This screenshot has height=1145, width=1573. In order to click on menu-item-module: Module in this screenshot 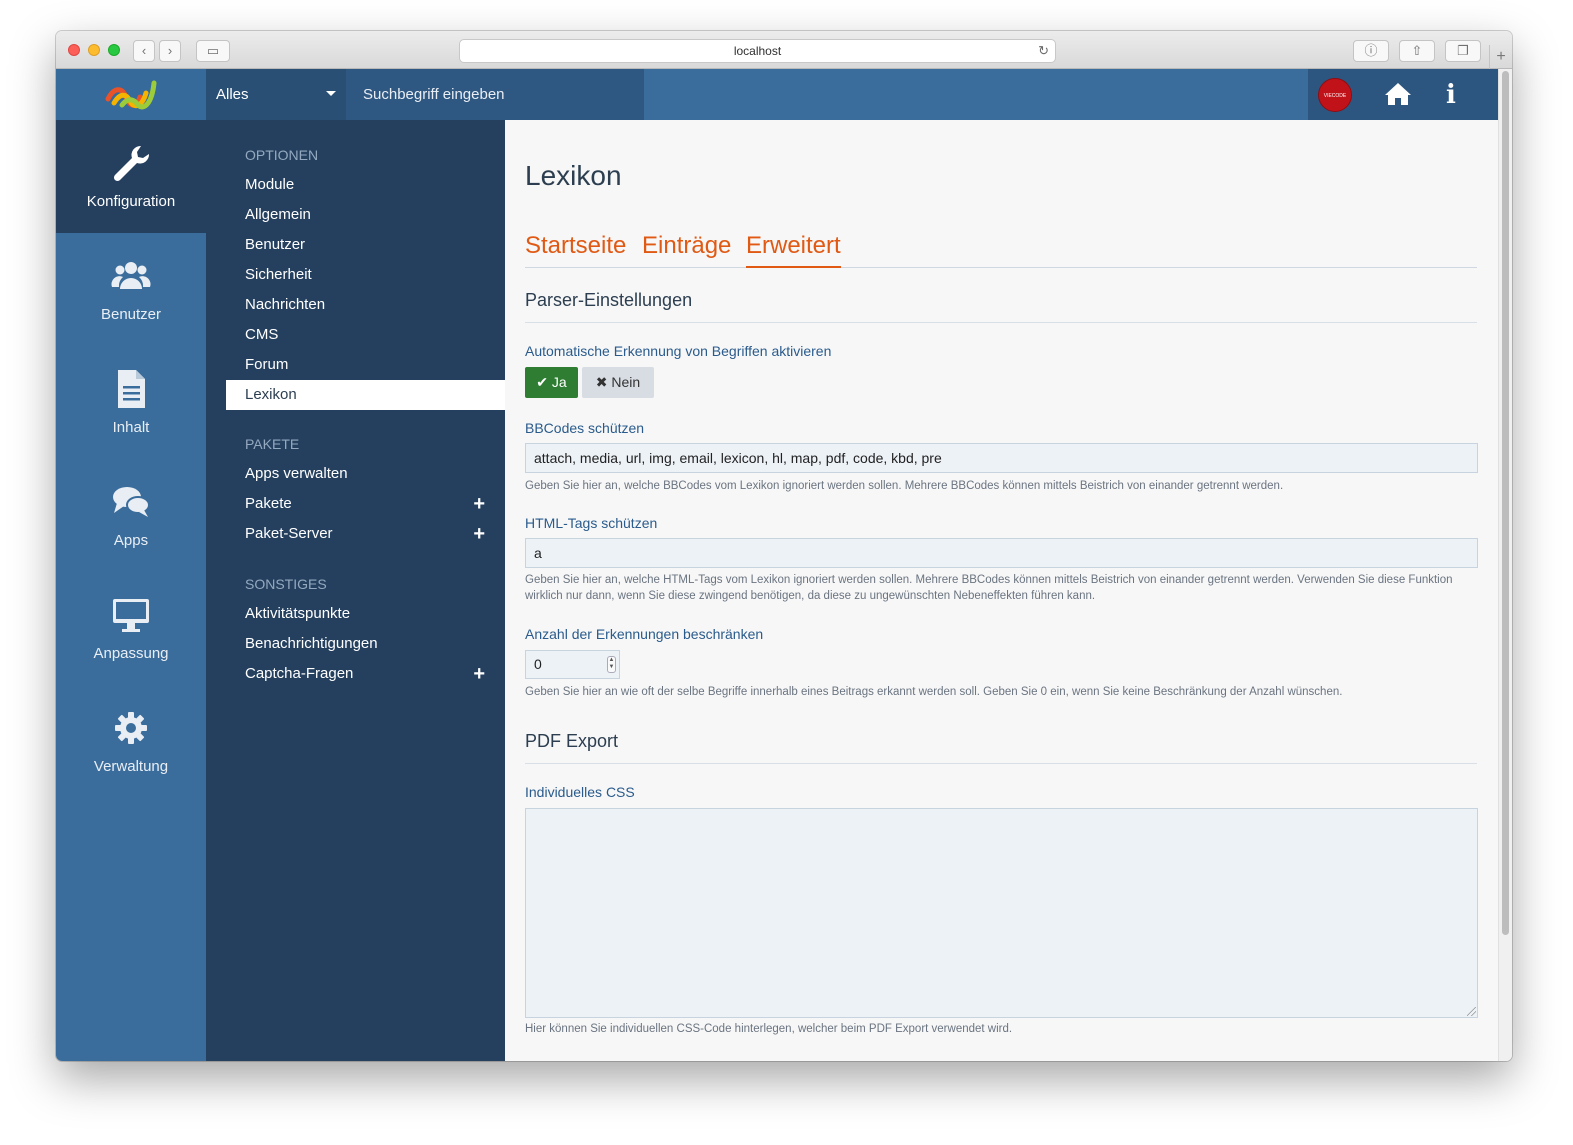, I will do `click(365, 185)`.